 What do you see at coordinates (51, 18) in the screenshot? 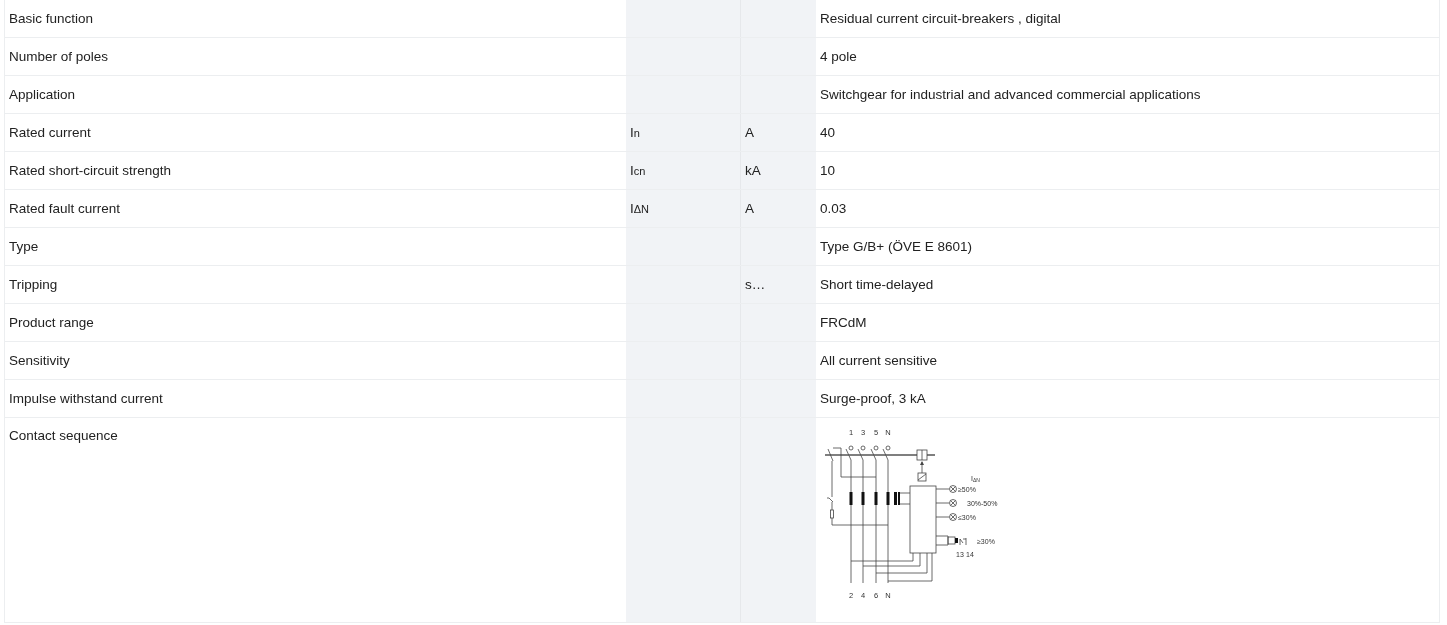
I see `property-label: Basic function` at bounding box center [51, 18].